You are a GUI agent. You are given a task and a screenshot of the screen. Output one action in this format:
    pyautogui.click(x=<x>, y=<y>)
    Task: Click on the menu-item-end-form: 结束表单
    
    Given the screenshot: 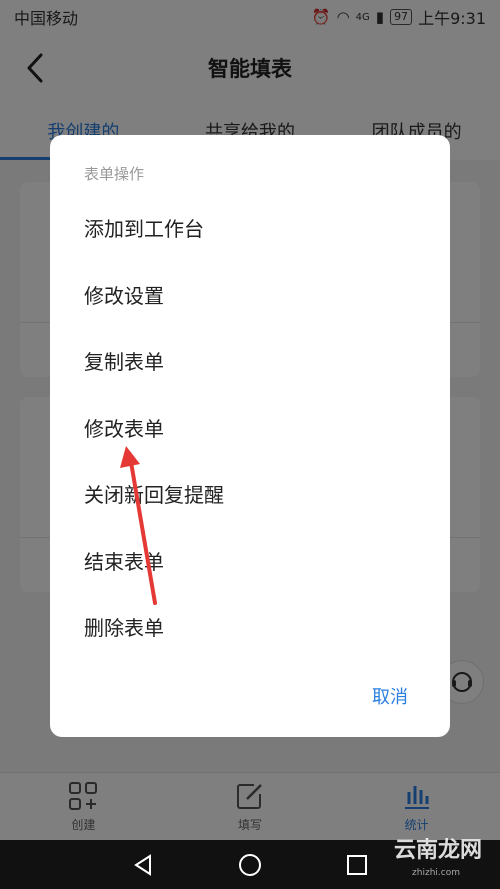 What is the action you would take?
    pyautogui.click(x=254, y=560)
    